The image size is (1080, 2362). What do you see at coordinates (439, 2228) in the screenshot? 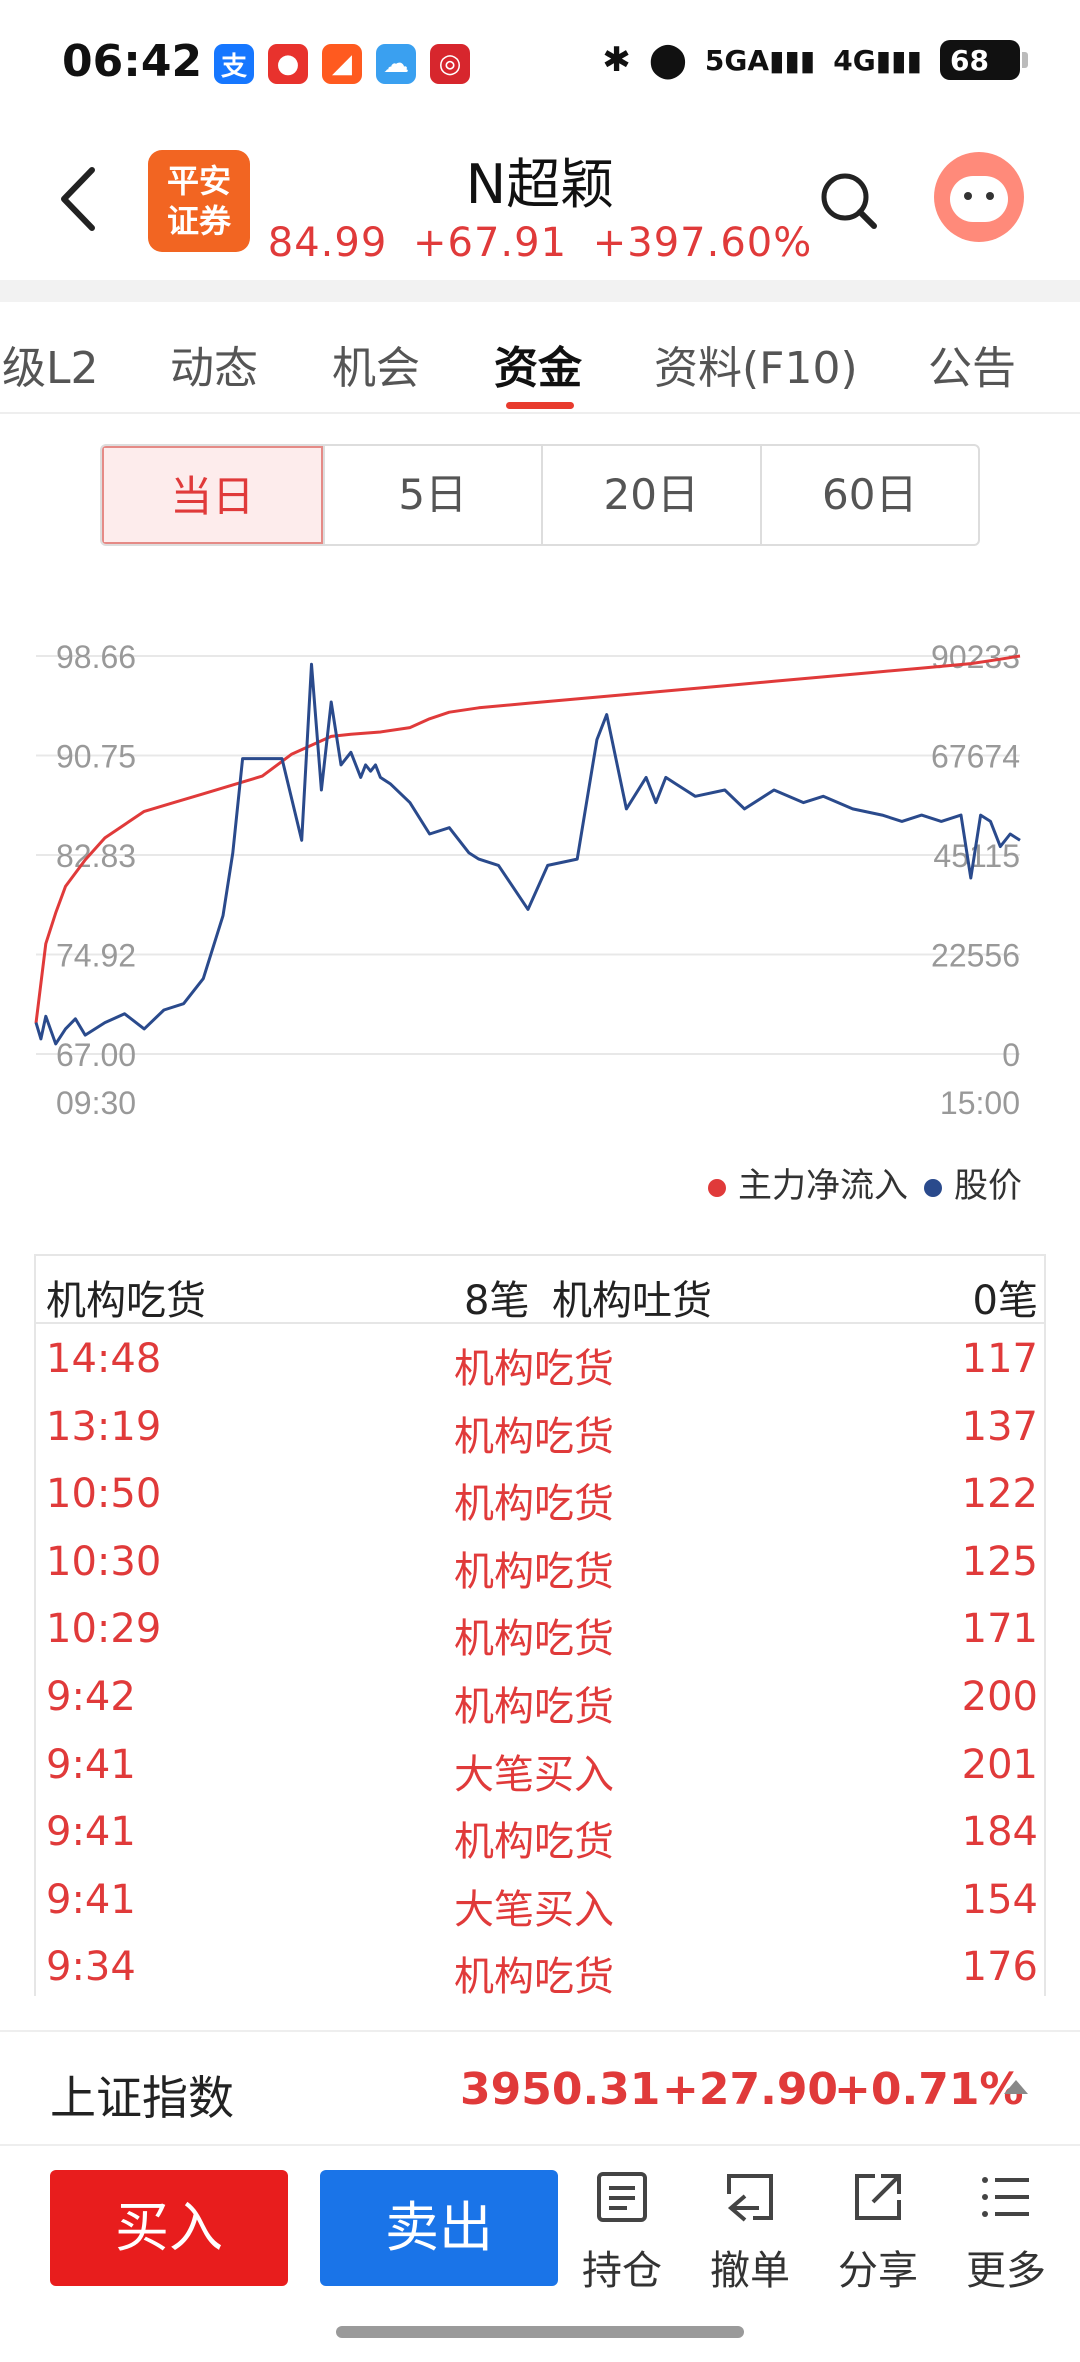
I see `sell-button: 卖出` at bounding box center [439, 2228].